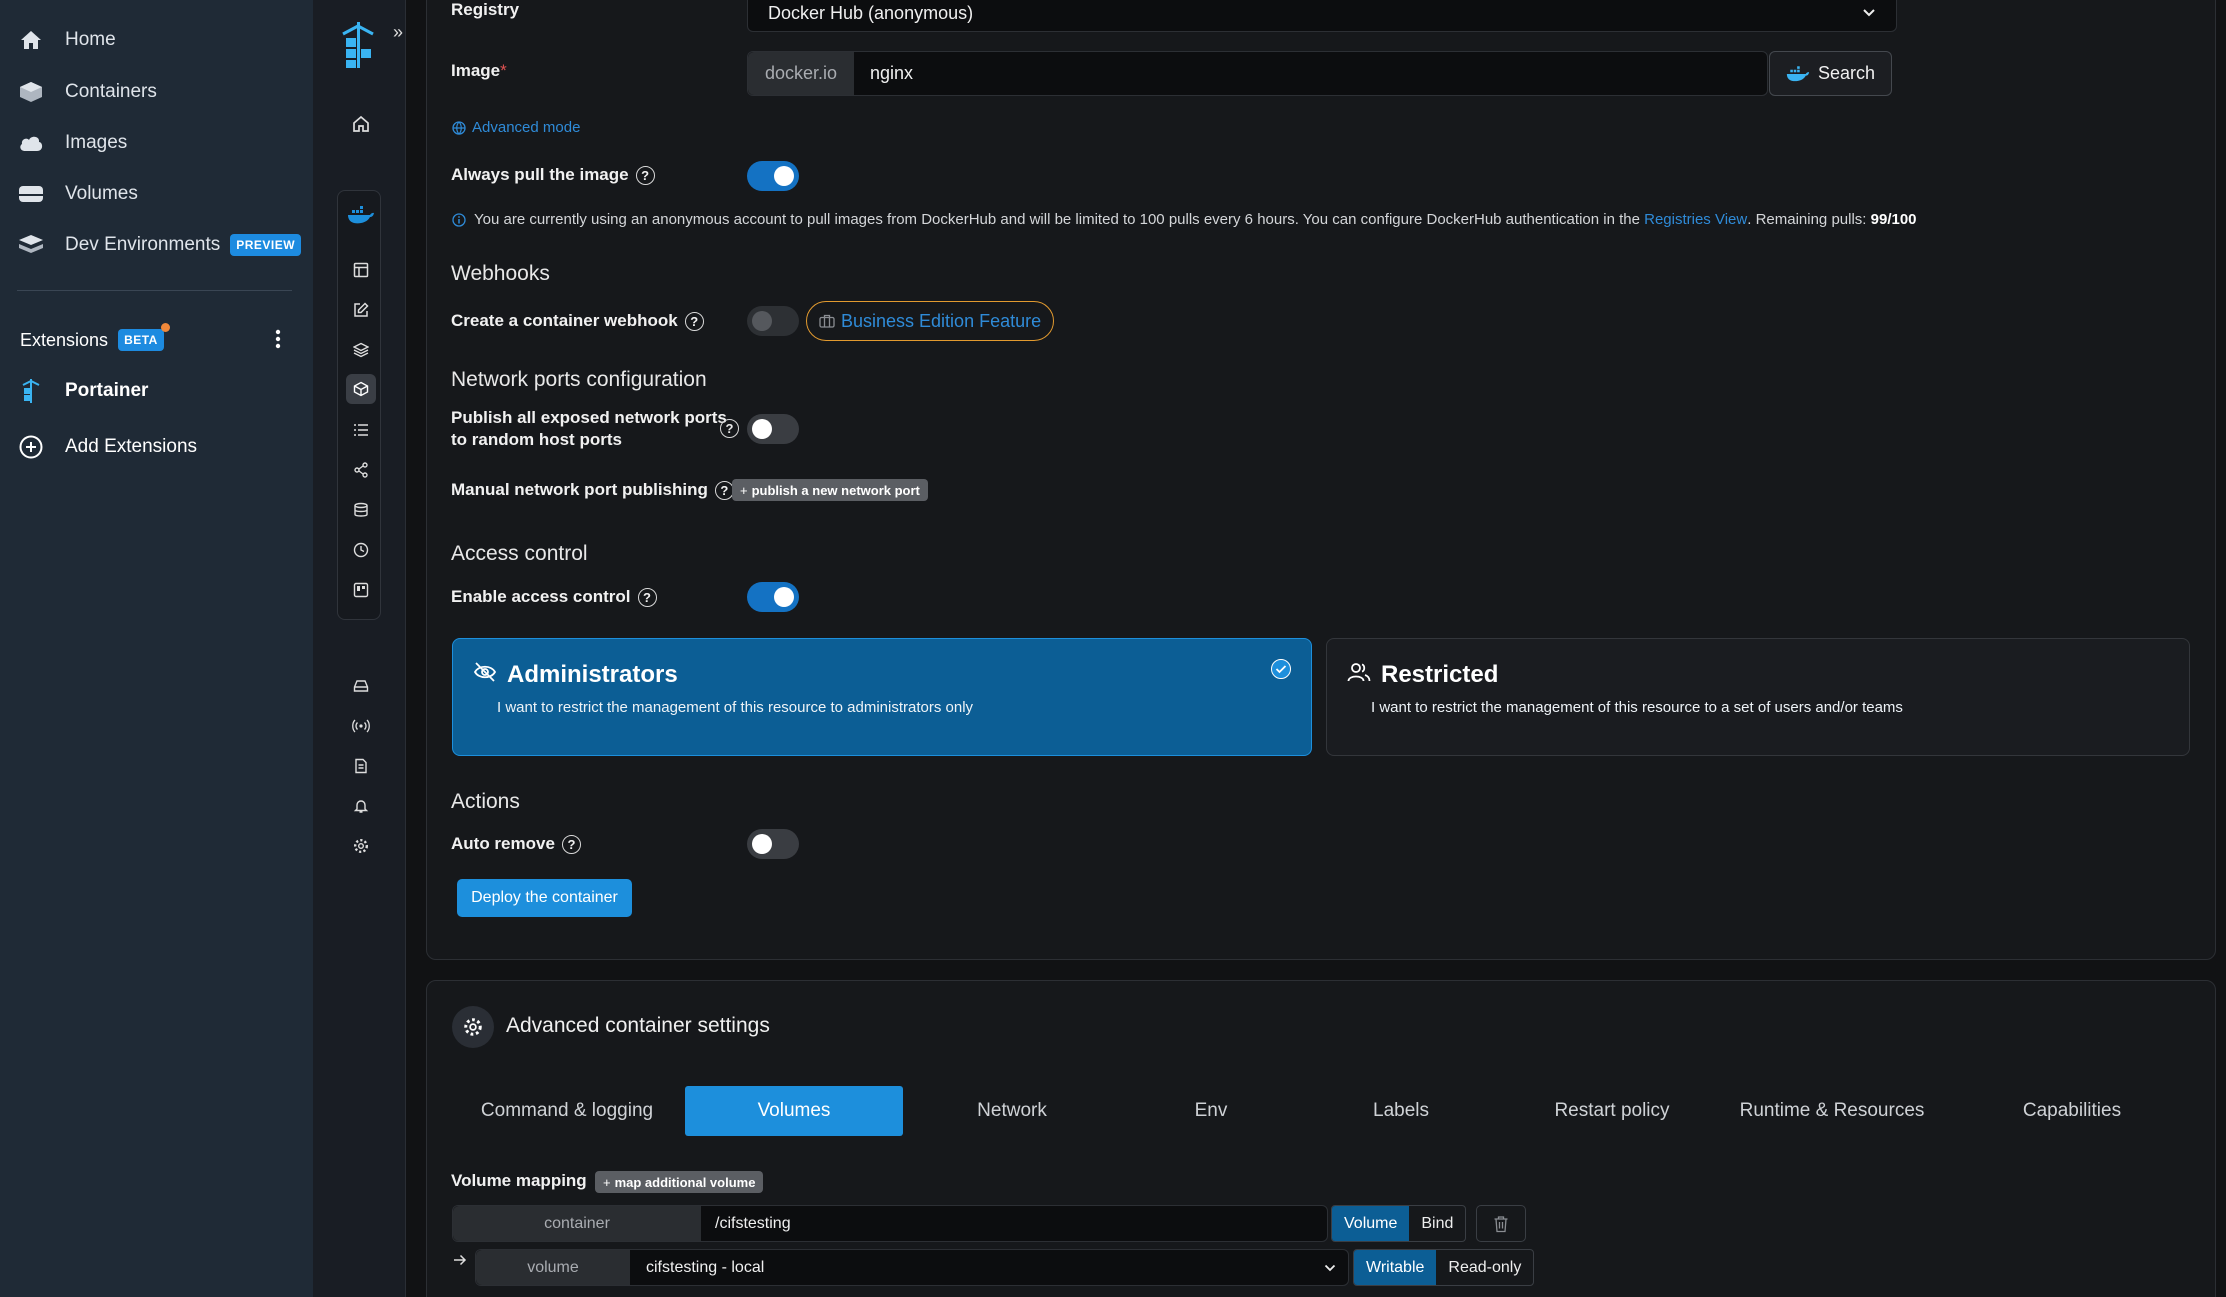 The width and height of the screenshot is (2226, 1297). I want to click on volume-type-toggle: Volume Bind, so click(1399, 1223).